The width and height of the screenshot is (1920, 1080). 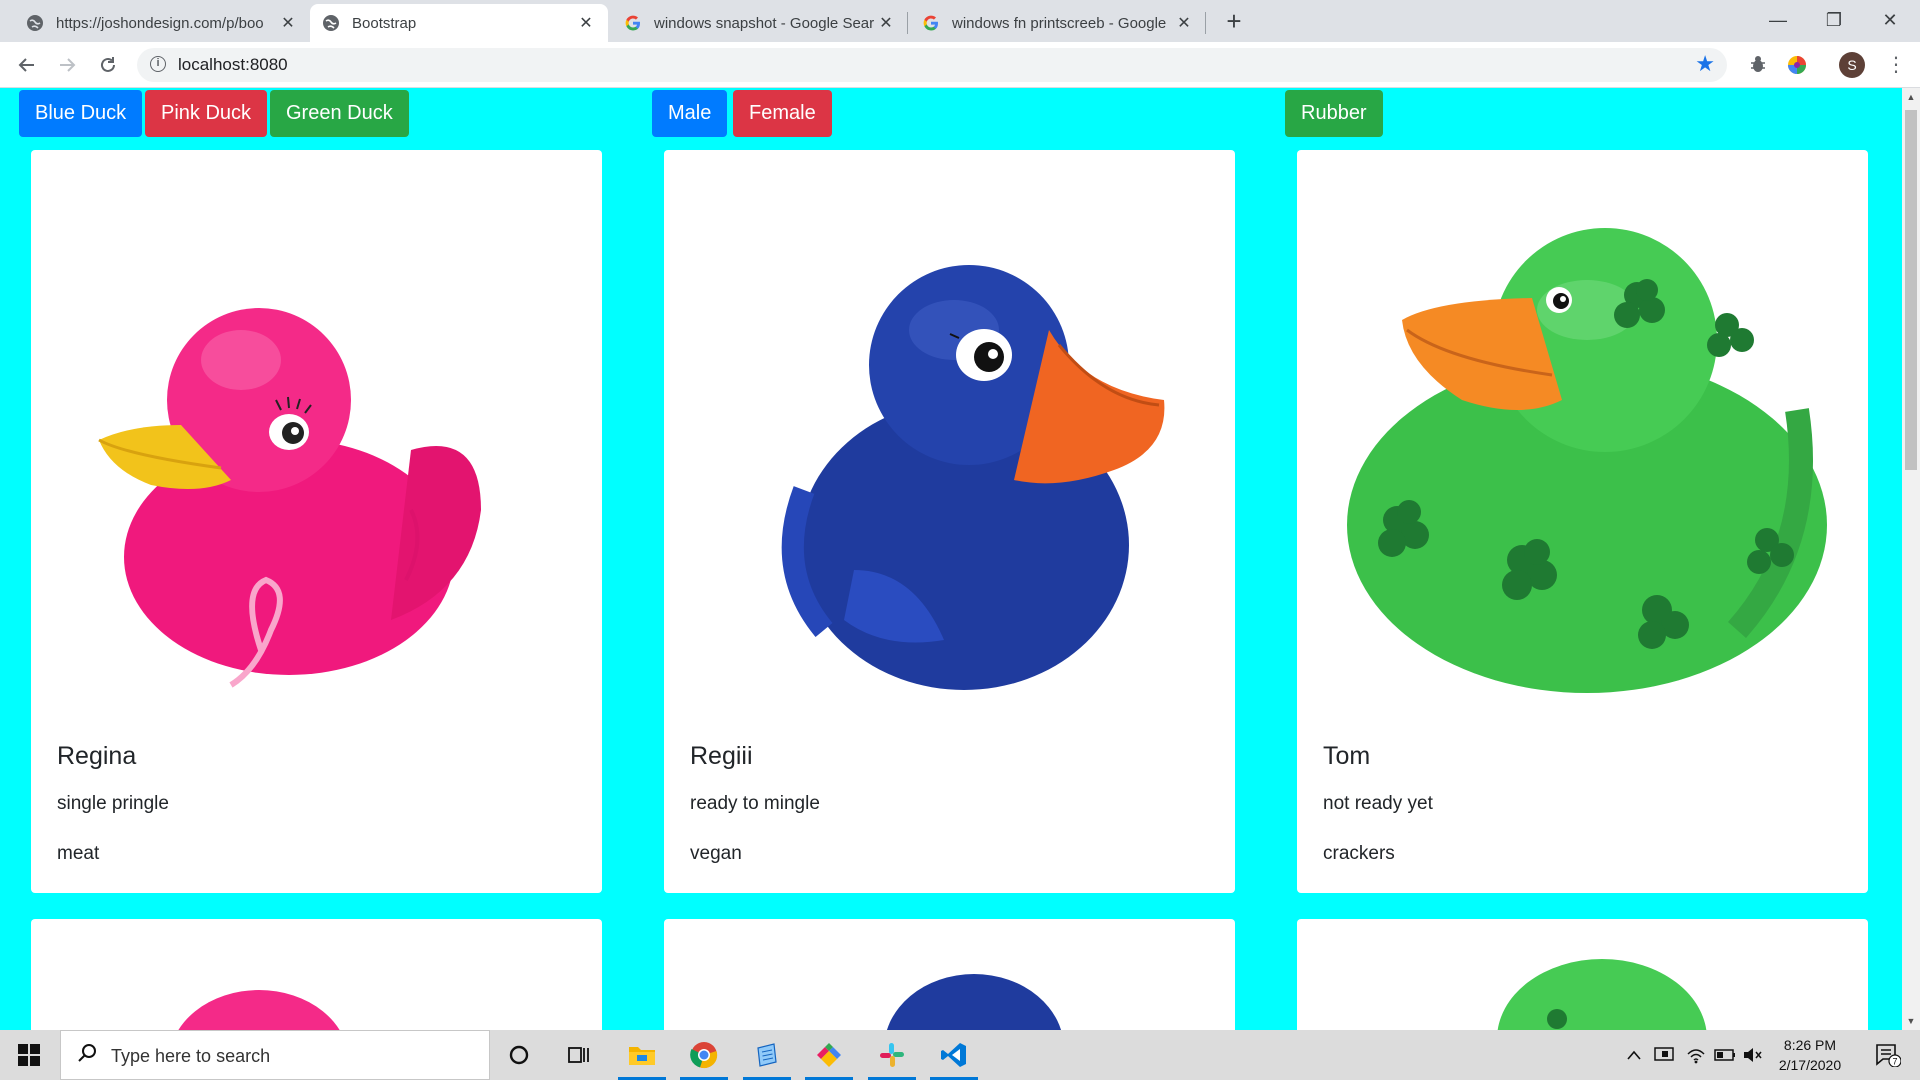 I want to click on new-tab-button: +, so click(x=1234, y=22).